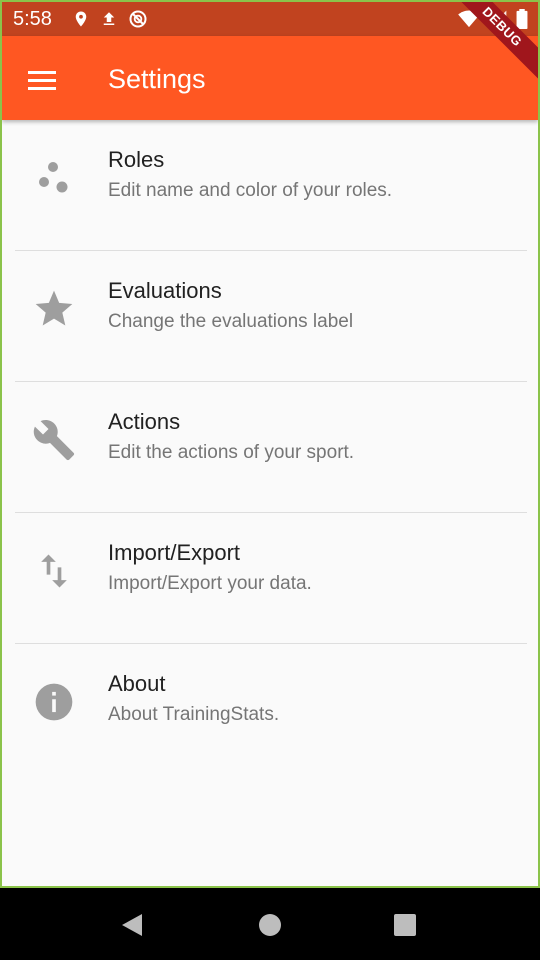 Image resolution: width=540 pixels, height=960 pixels. I want to click on settings-item-import-export: Import/Export Import/Export your data., so click(270, 578).